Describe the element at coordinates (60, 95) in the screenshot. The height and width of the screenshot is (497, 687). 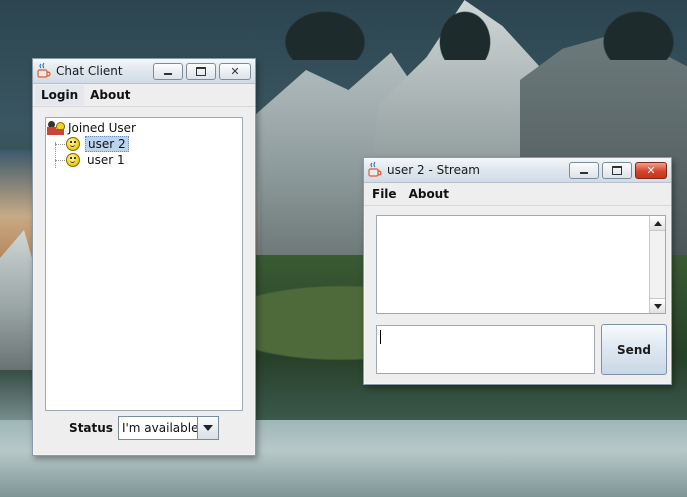
I see `menu-login: Login` at that location.